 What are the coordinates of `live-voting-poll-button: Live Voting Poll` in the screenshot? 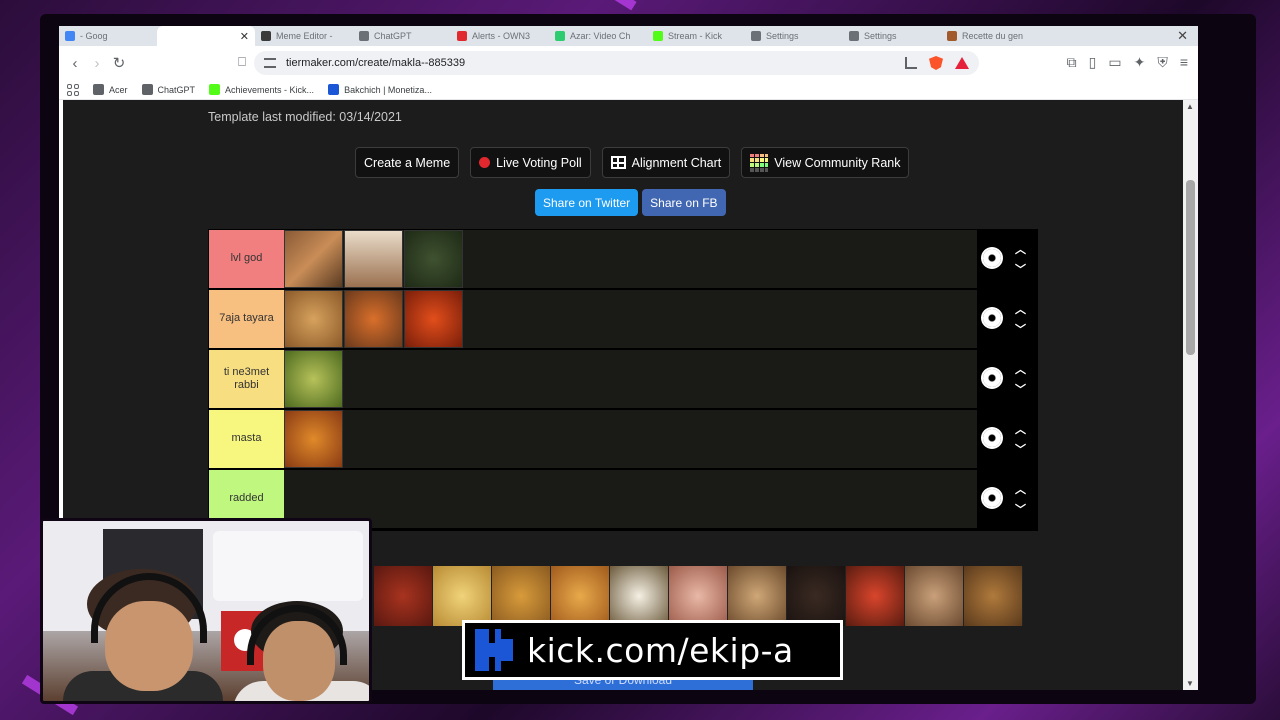 It's located at (530, 162).